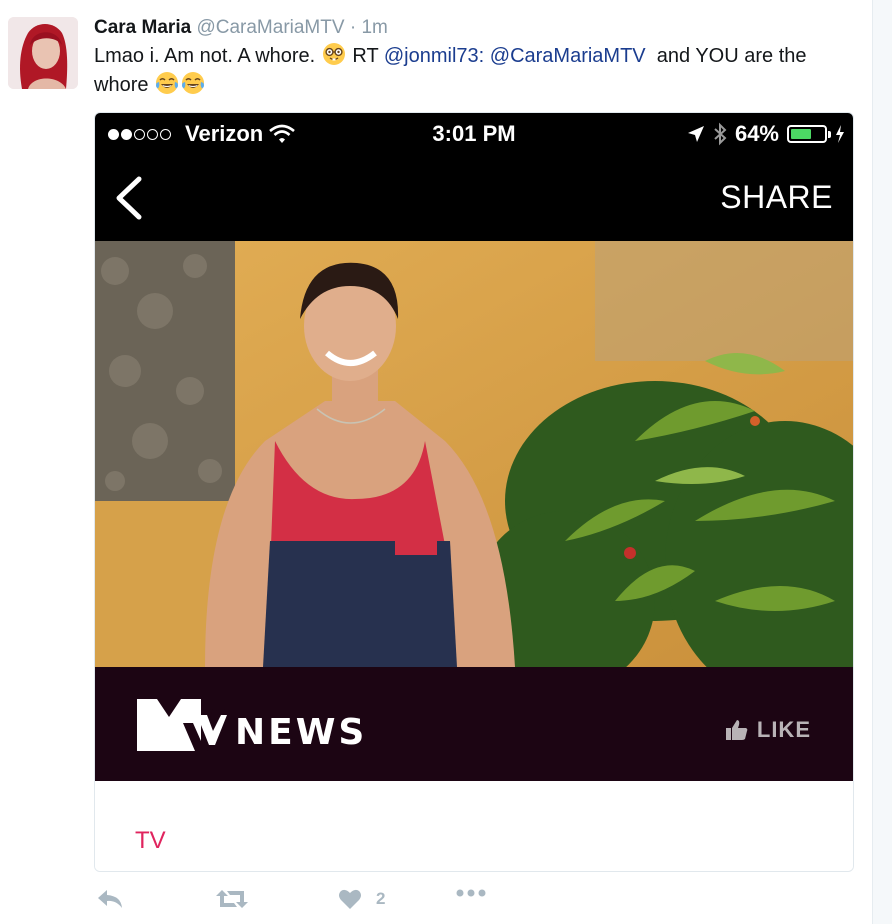 The width and height of the screenshot is (892, 924). Describe the element at coordinates (474, 826) in the screenshot. I see `card-meta: TV` at that location.